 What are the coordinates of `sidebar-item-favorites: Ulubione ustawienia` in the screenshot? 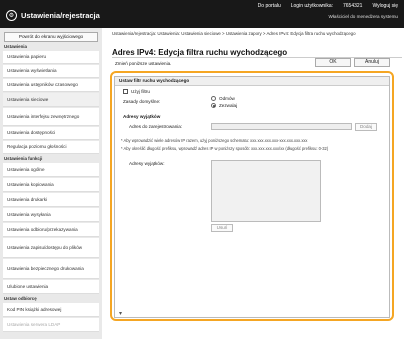 It's located at (51, 287).